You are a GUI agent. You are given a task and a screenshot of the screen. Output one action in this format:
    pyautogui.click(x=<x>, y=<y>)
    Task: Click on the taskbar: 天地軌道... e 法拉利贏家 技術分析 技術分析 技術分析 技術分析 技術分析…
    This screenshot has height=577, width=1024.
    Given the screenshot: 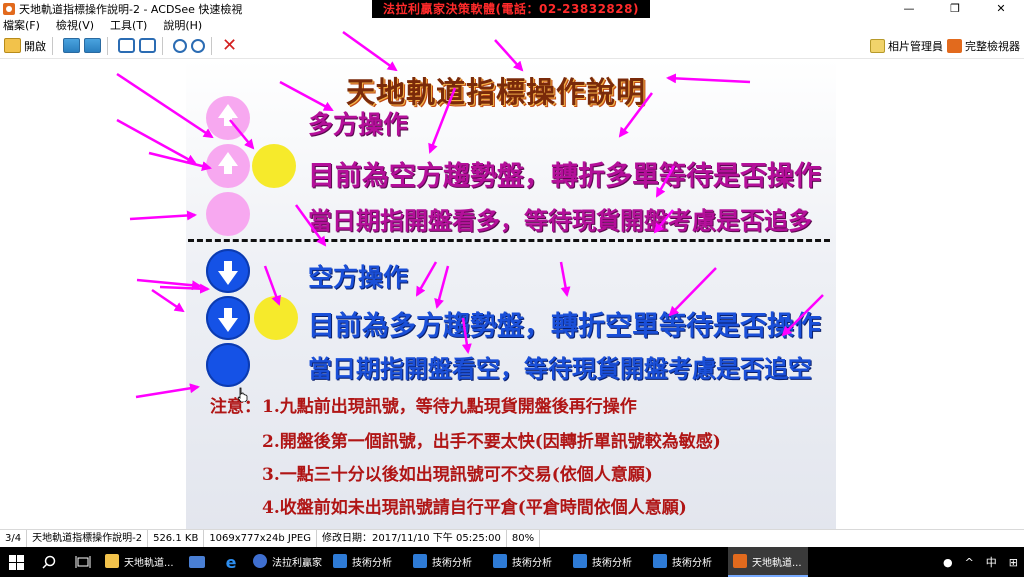 What is the action you would take?
    pyautogui.click(x=512, y=562)
    